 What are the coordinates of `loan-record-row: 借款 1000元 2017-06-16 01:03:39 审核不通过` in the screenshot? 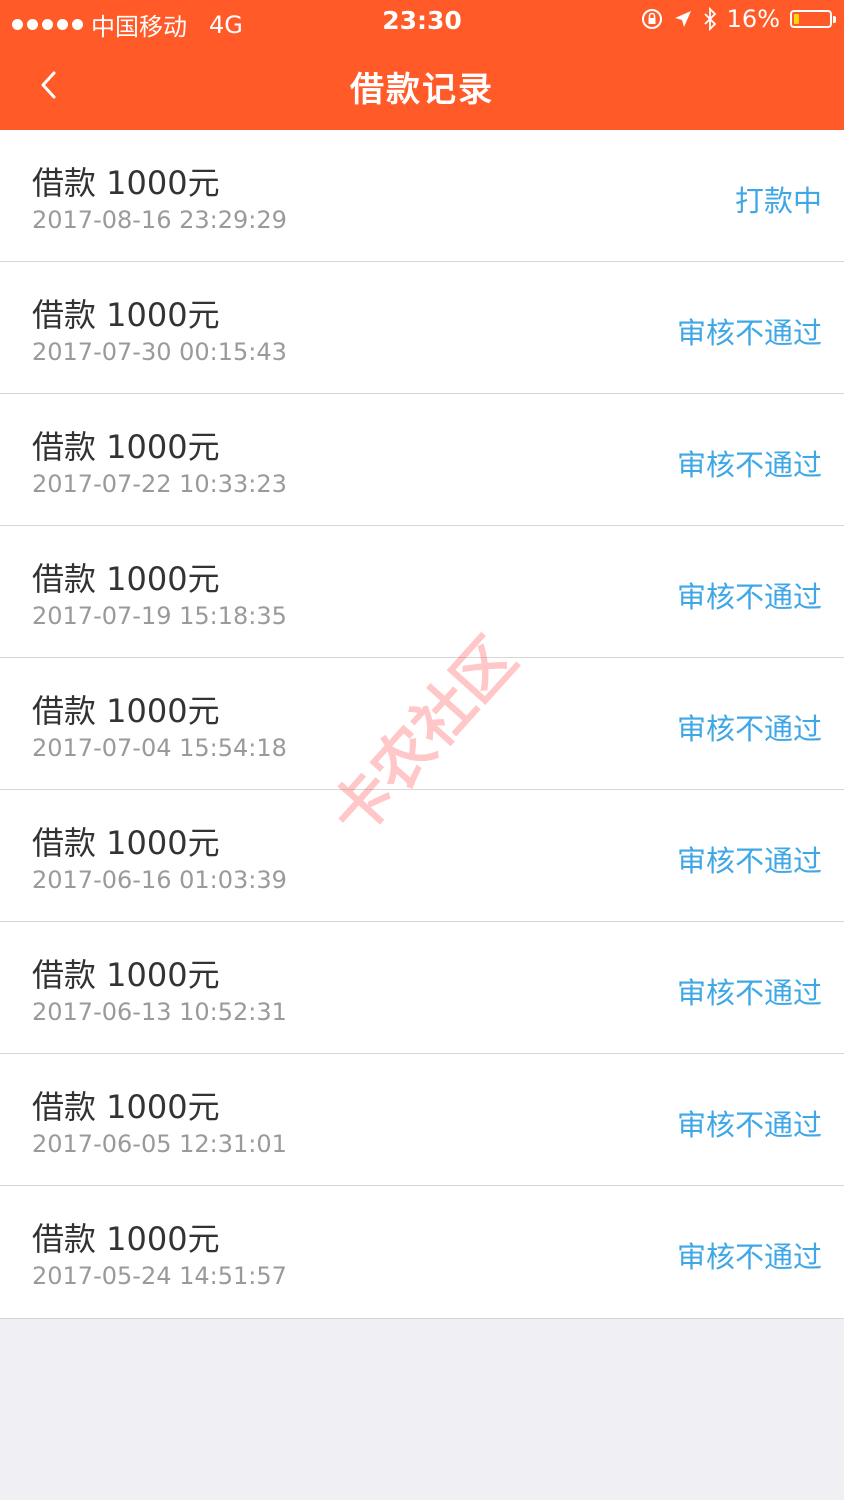 It's located at (422, 856).